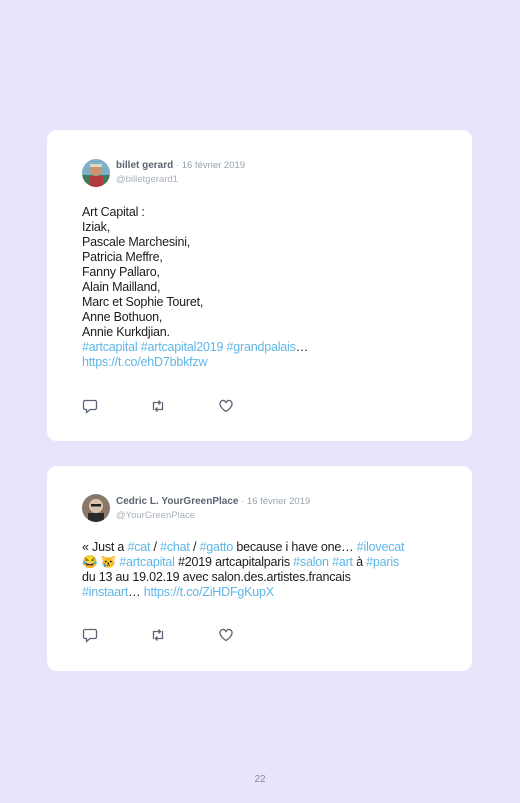 The width and height of the screenshot is (520, 803). I want to click on hashtag-link: #cat, so click(138, 547).